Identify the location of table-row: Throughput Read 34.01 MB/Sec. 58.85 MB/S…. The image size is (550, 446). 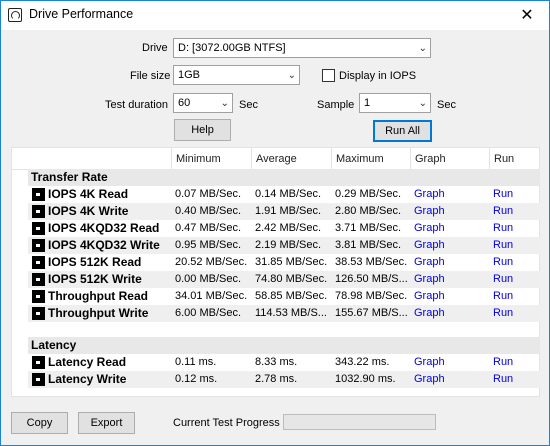
(284, 296).